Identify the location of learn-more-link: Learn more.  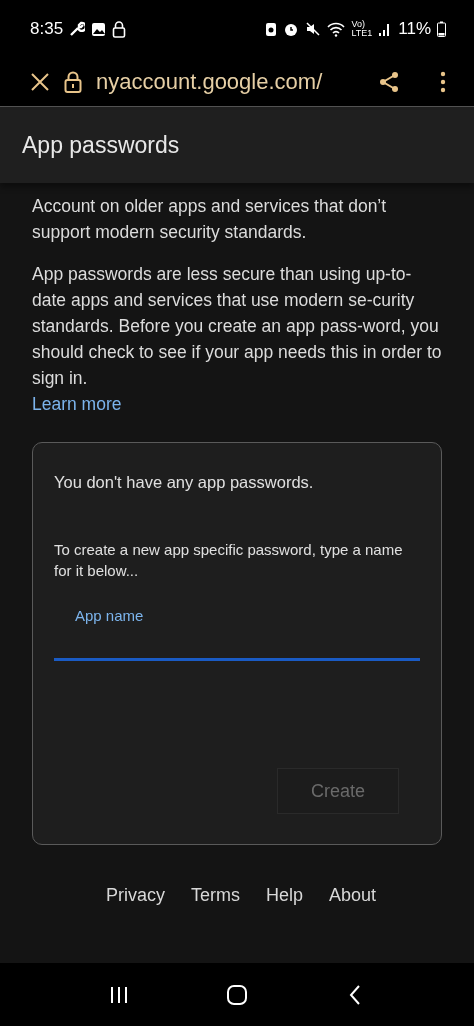
(77, 404).